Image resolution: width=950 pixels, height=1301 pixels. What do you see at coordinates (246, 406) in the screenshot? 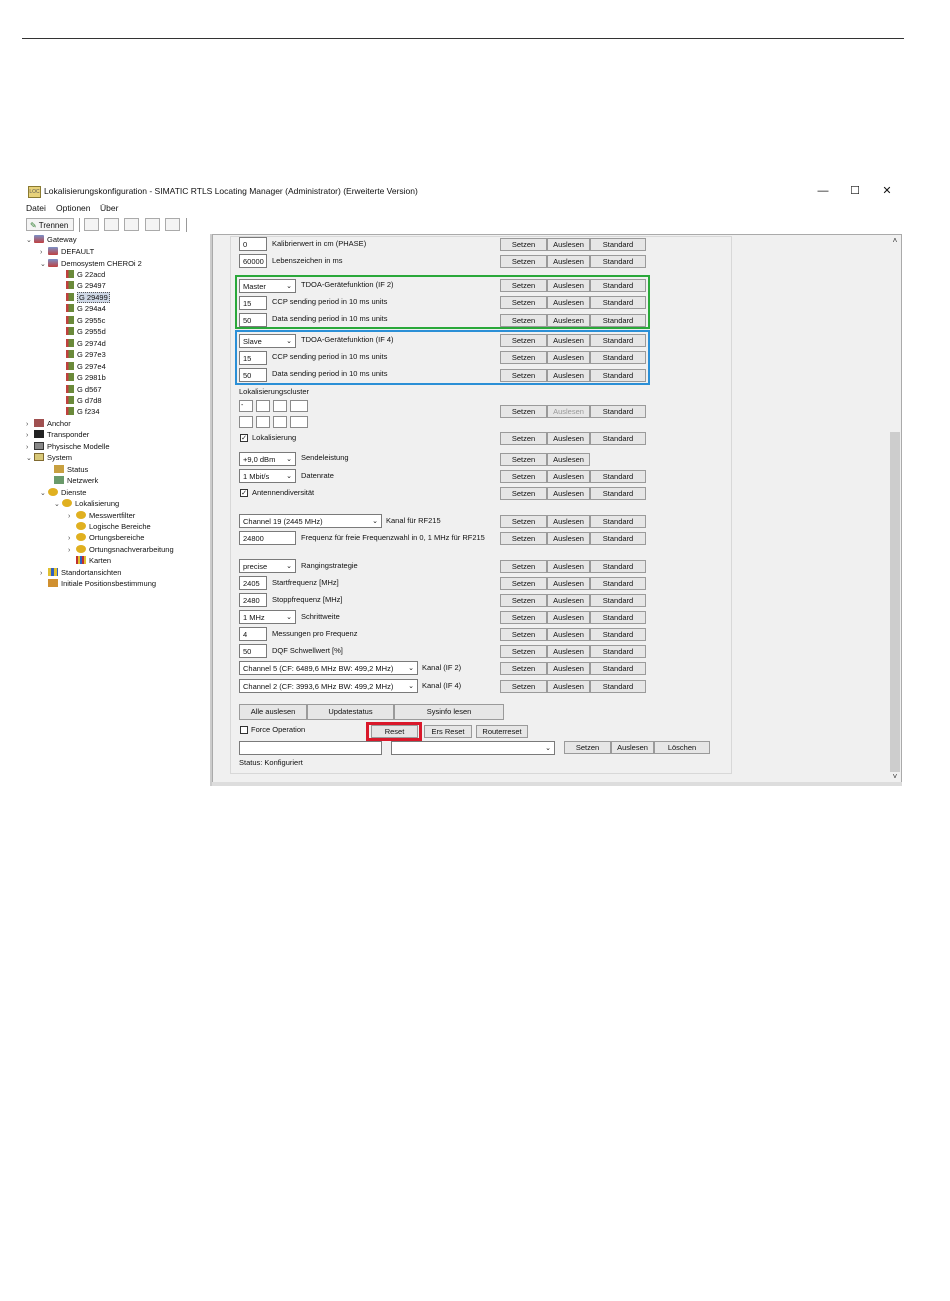
I see `cluster-cell: -` at bounding box center [246, 406].